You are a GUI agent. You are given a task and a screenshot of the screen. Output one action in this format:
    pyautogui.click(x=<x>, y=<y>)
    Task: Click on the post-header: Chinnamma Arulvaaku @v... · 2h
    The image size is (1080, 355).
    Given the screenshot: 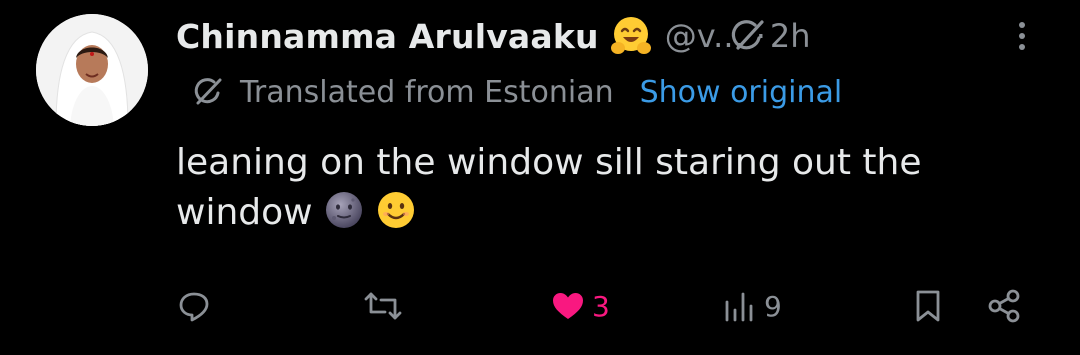 What is the action you would take?
    pyautogui.click(x=493, y=36)
    